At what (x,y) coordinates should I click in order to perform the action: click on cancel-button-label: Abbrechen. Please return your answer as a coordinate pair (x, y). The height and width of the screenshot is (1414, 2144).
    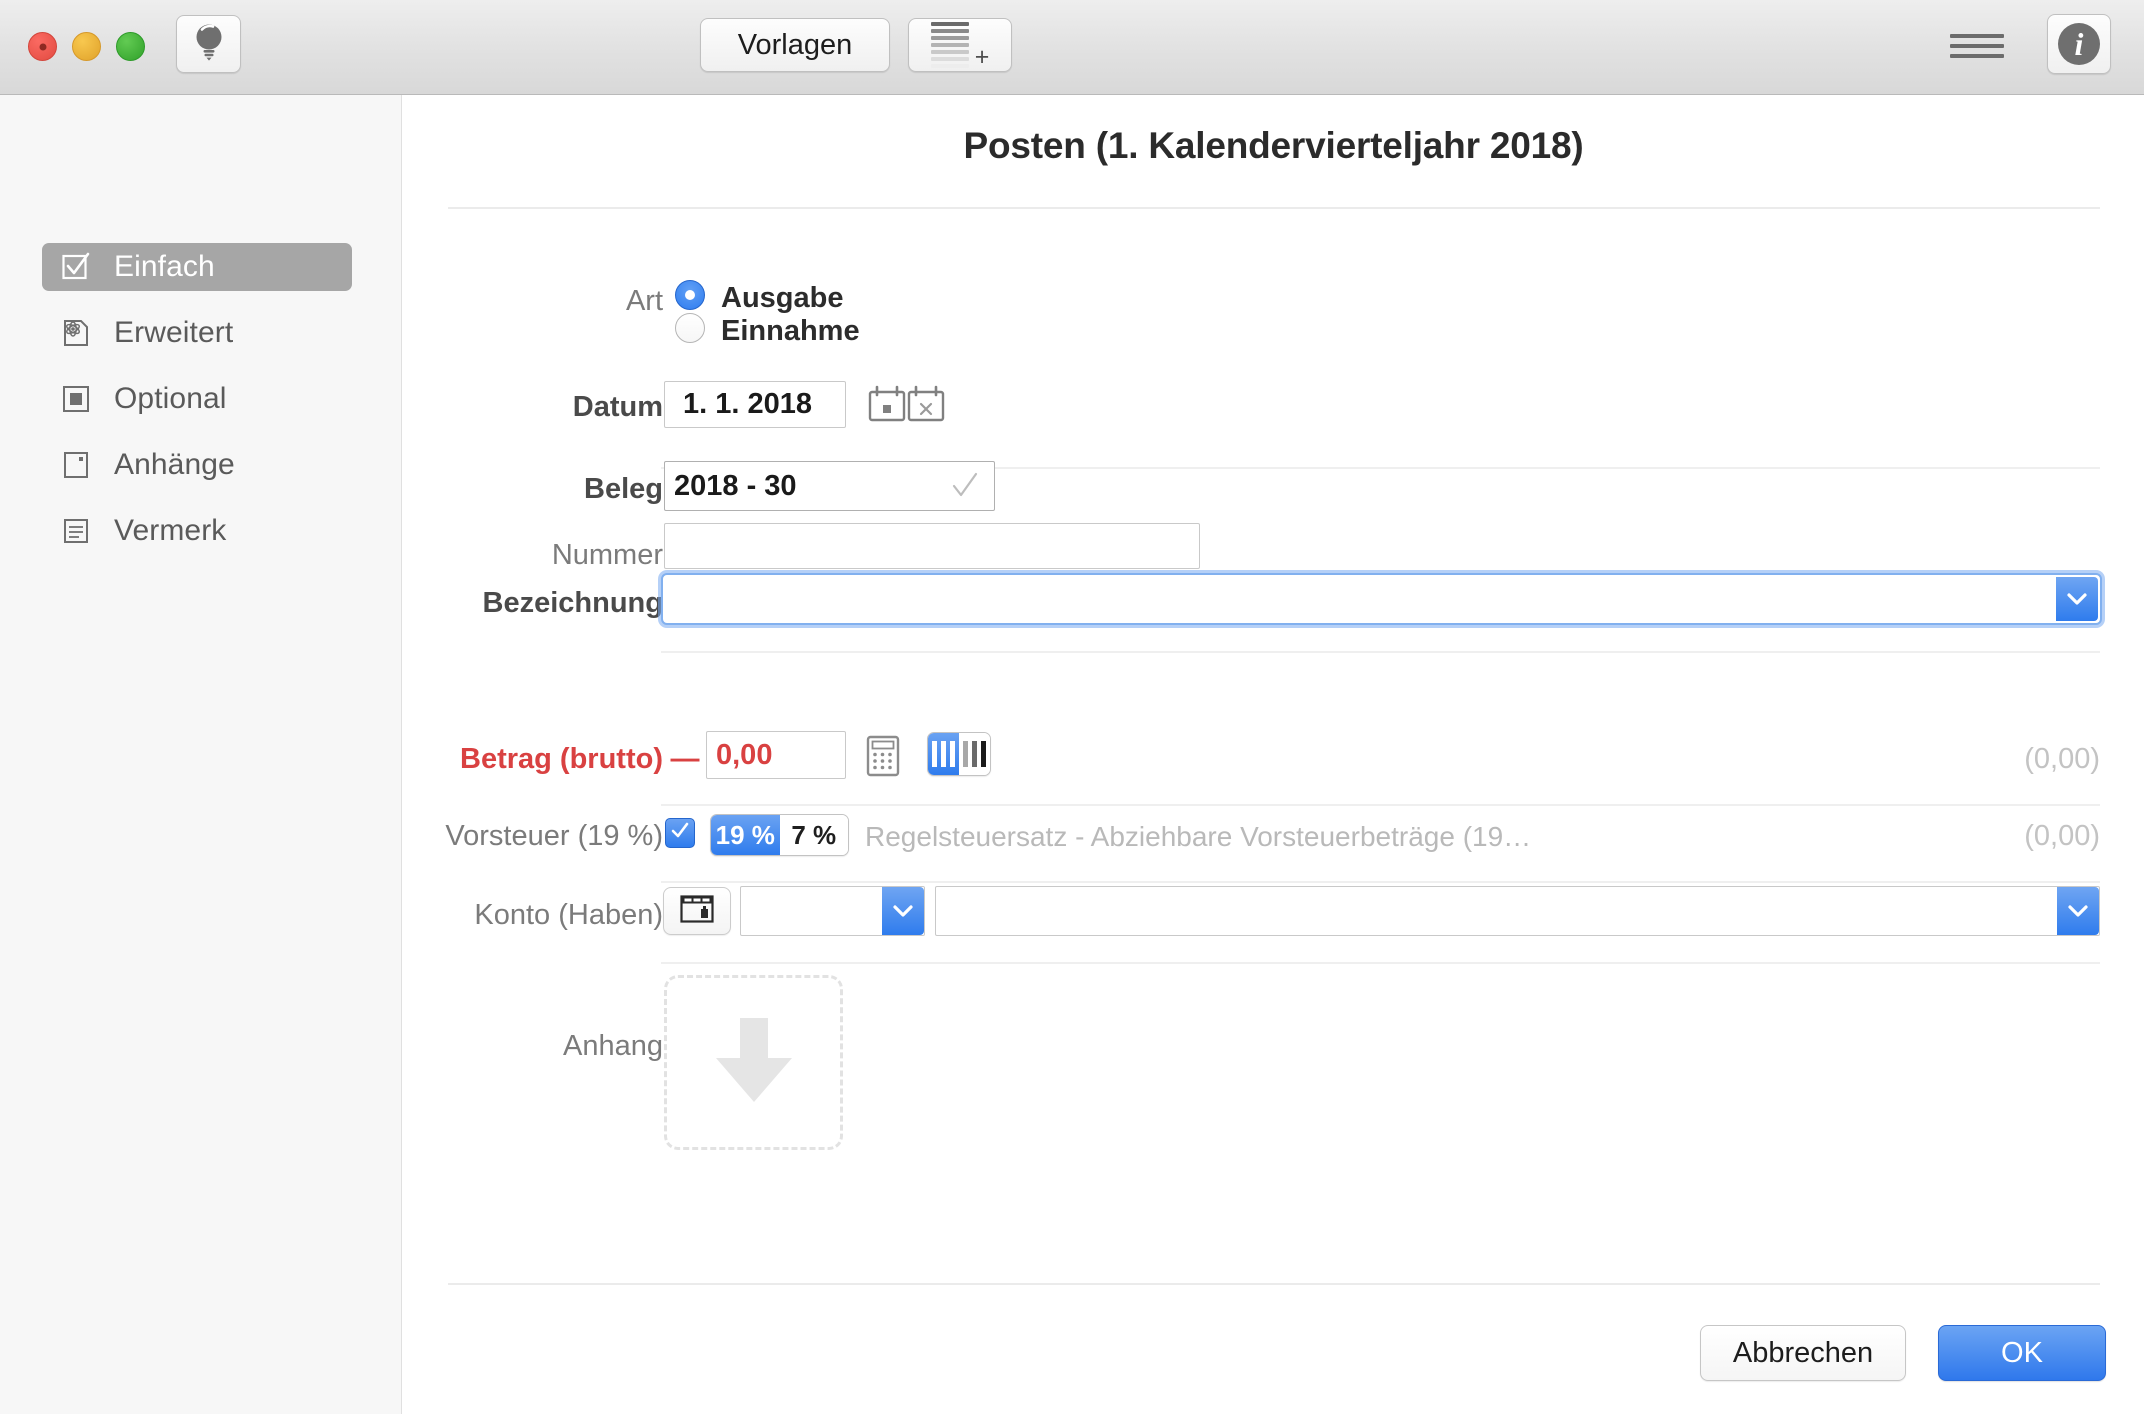
    Looking at the image, I should click on (1803, 1352).